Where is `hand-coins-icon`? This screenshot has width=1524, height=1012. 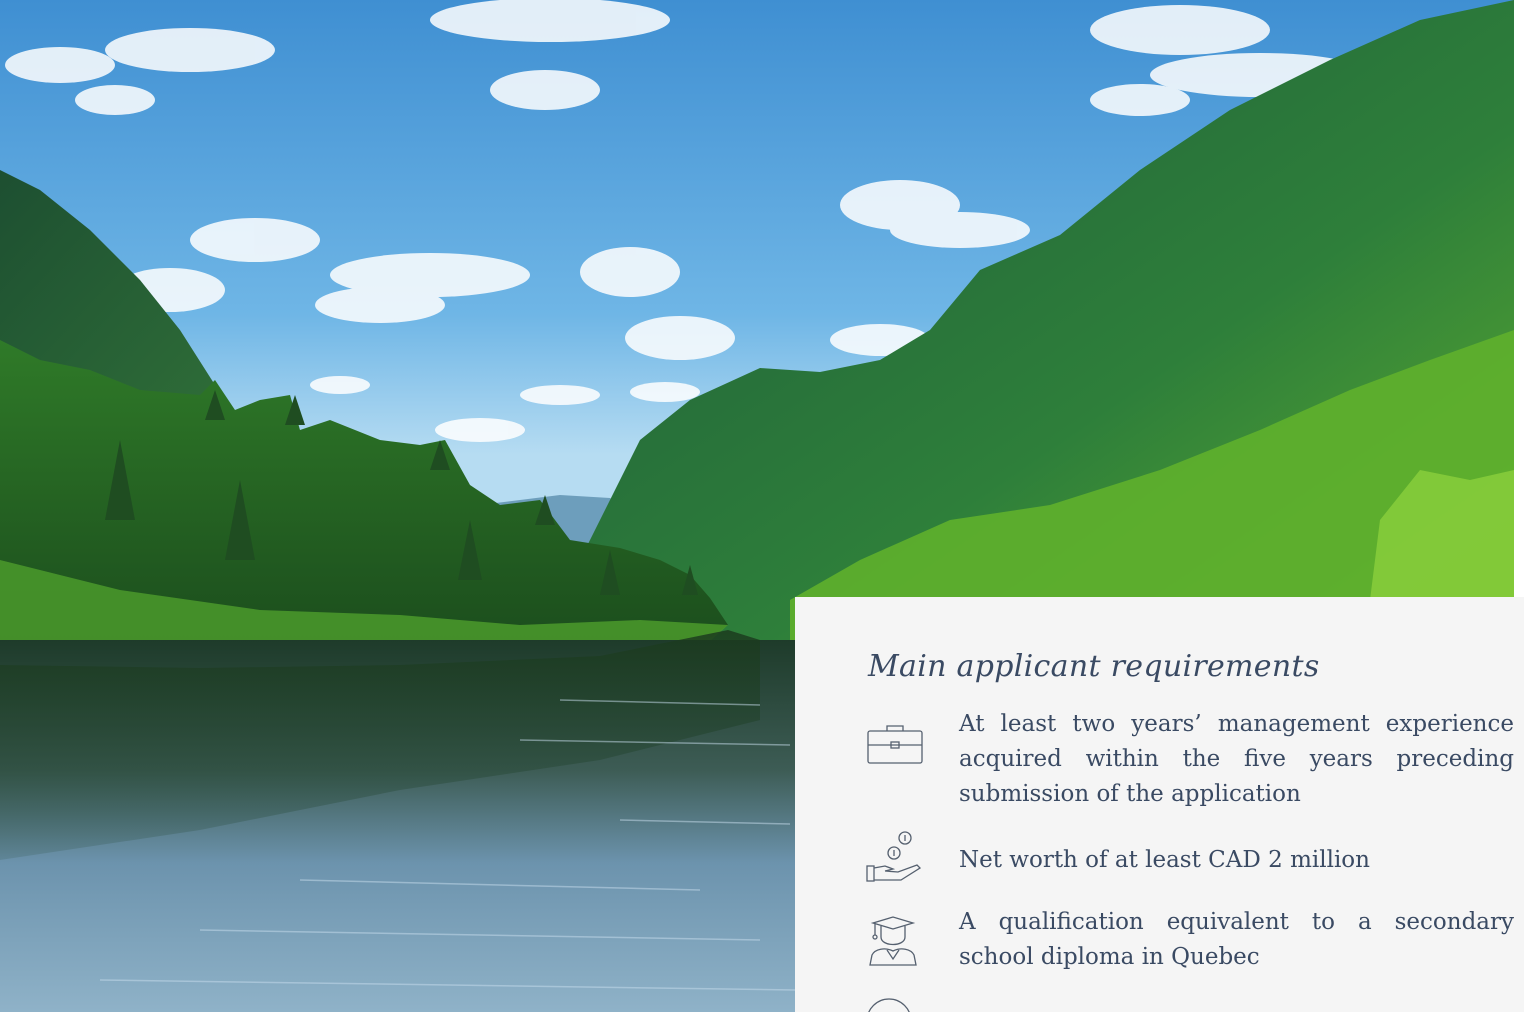 hand-coins-icon is located at coordinates (895, 857).